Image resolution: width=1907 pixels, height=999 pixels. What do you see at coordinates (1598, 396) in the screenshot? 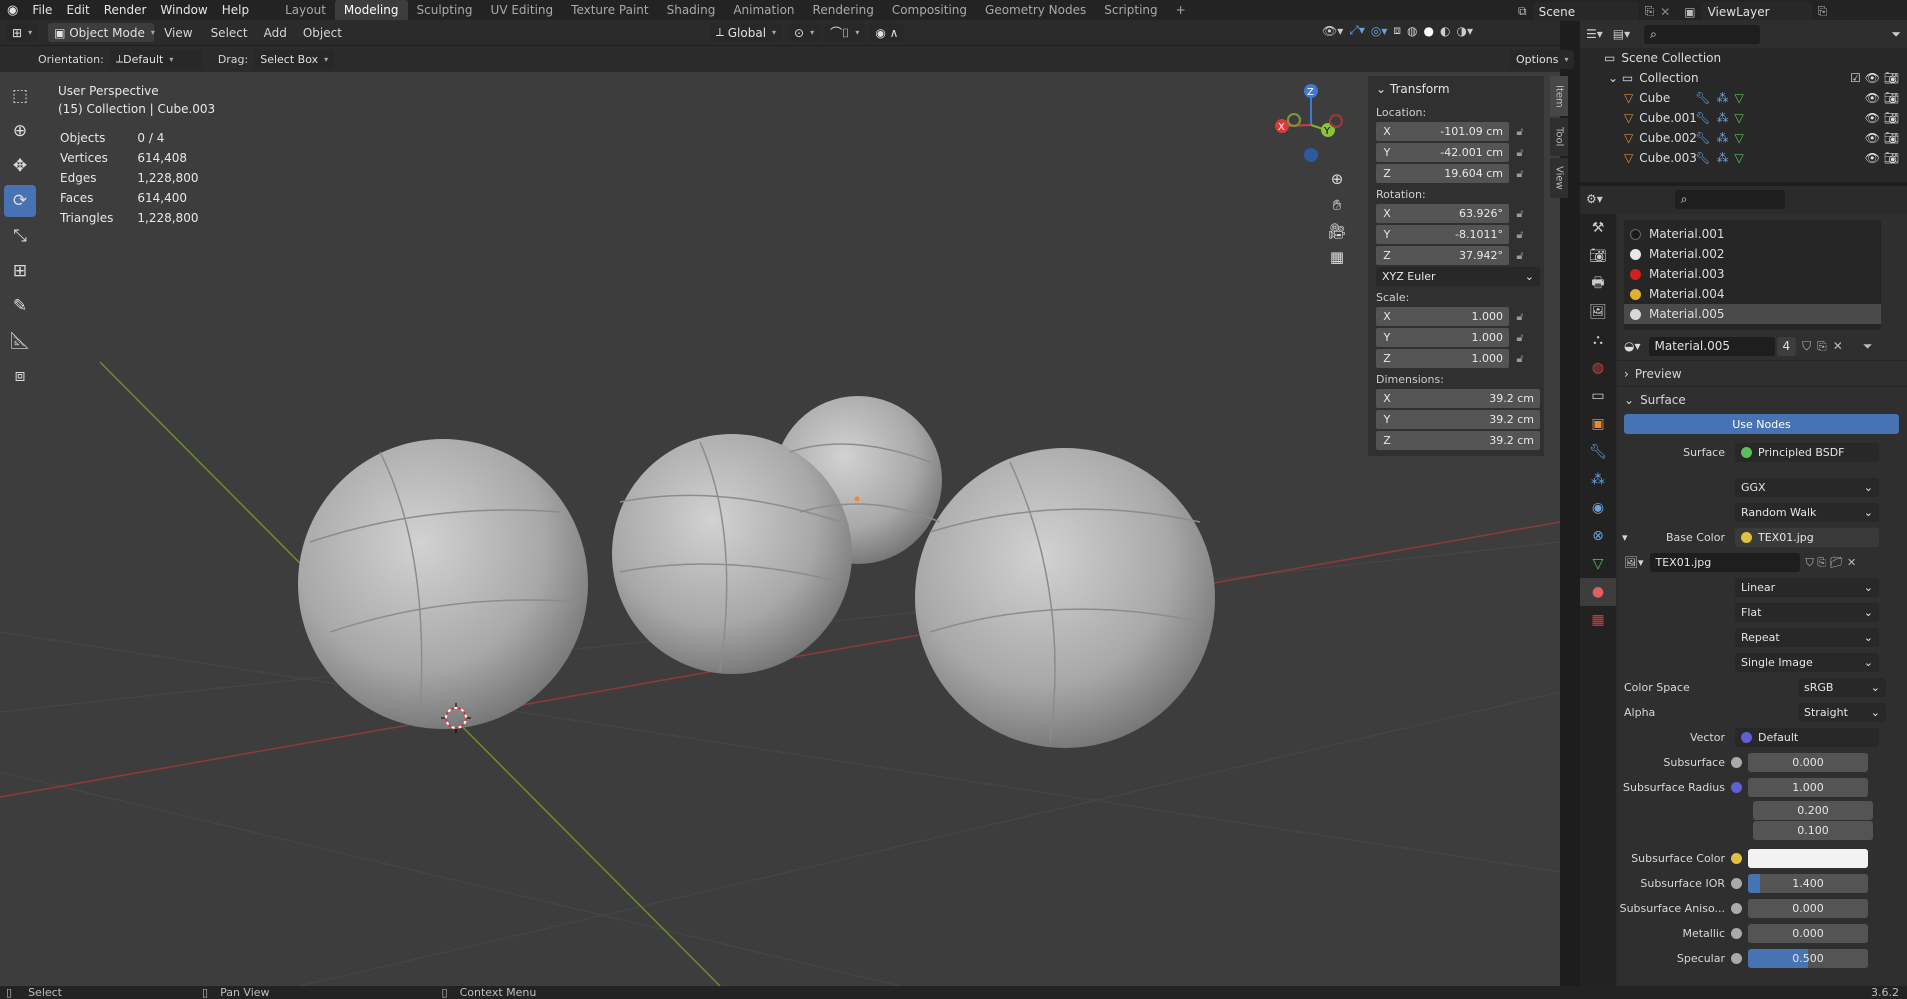
I see `collection-tab-icon: ▭` at bounding box center [1598, 396].